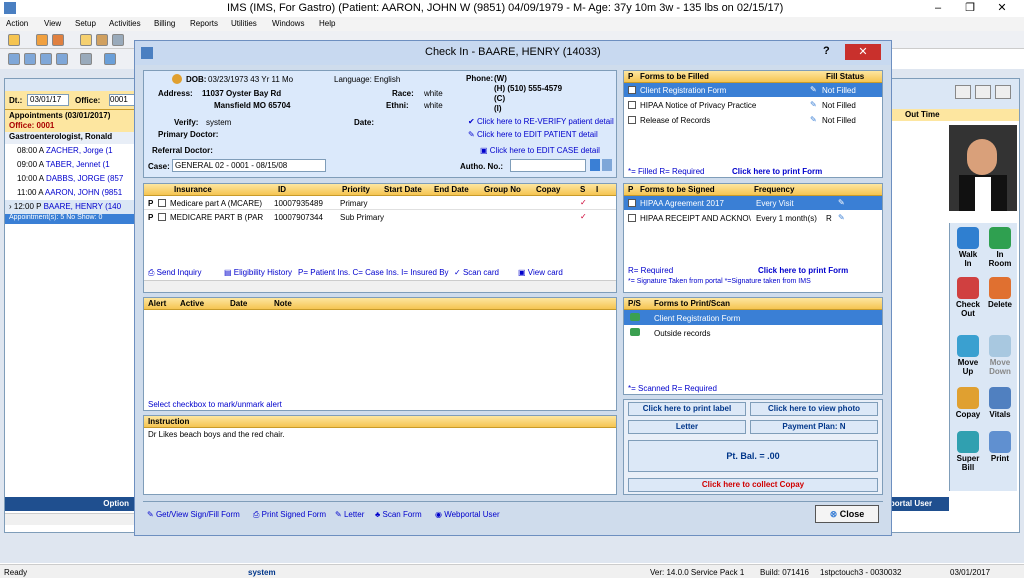  What do you see at coordinates (30, 59) in the screenshot?
I see `prev-icon` at bounding box center [30, 59].